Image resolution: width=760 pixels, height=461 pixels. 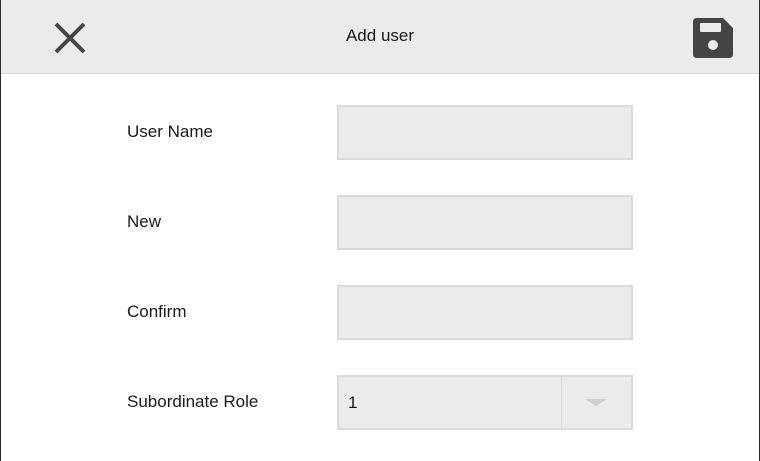 What do you see at coordinates (353, 402) in the screenshot?
I see `subordinate-role-value: 1` at bounding box center [353, 402].